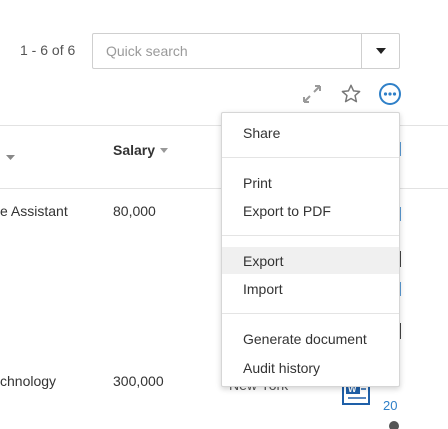 This screenshot has height=429, width=448. Describe the element at coordinates (257, 182) in the screenshot. I see `menu-item-label: Print` at that location.